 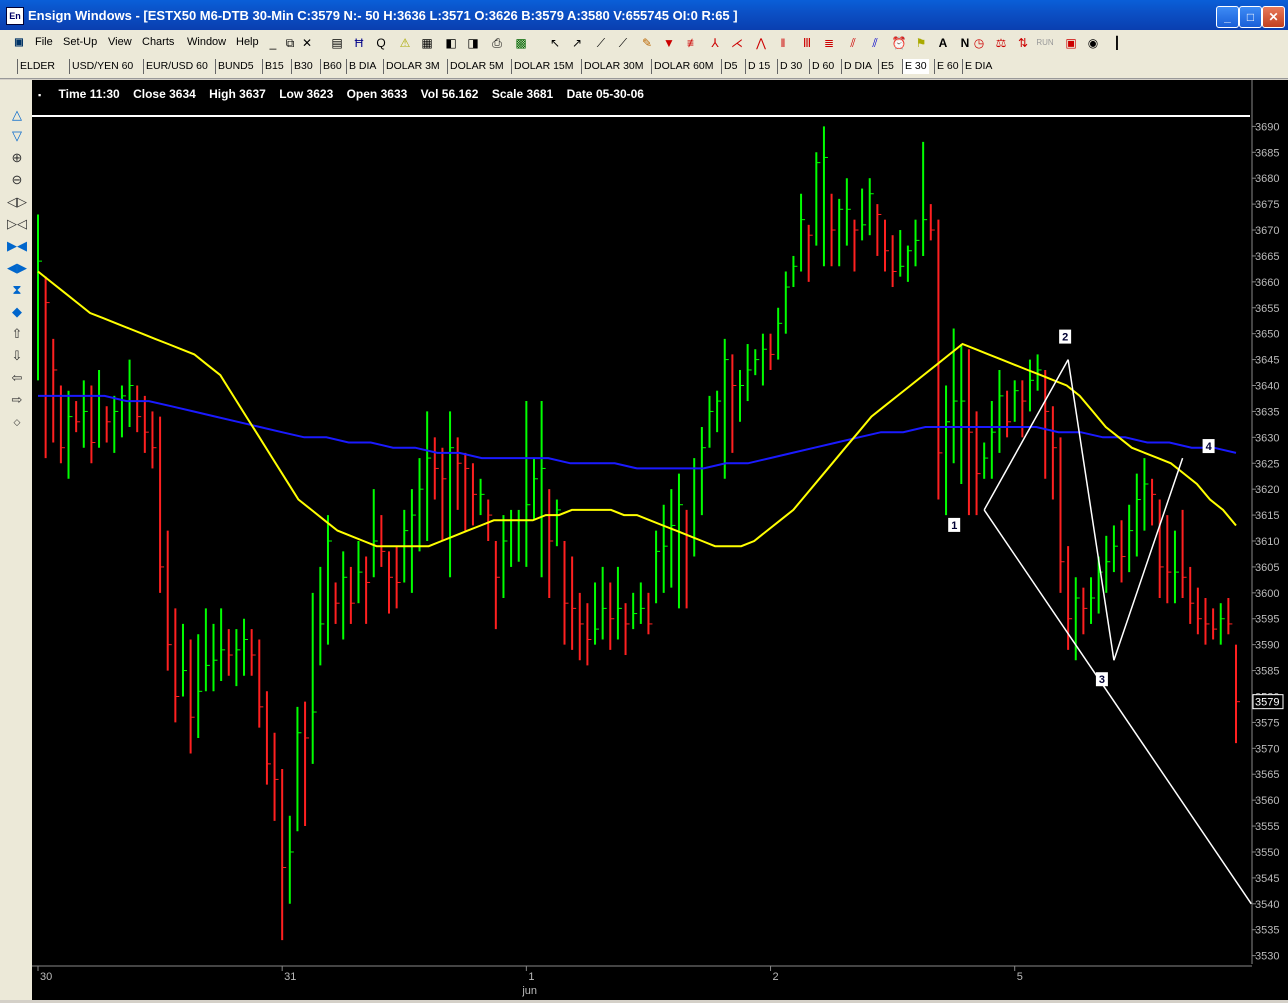 I want to click on expand-horizontal-icon: ▷◁, so click(x=17, y=224).